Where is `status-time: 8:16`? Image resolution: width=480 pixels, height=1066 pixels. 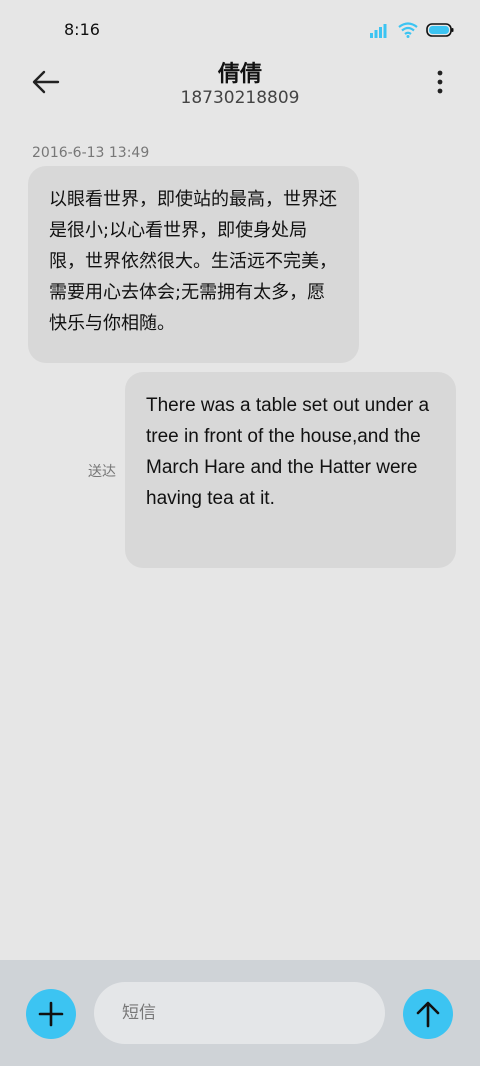
status-time: 8:16 is located at coordinates (82, 29).